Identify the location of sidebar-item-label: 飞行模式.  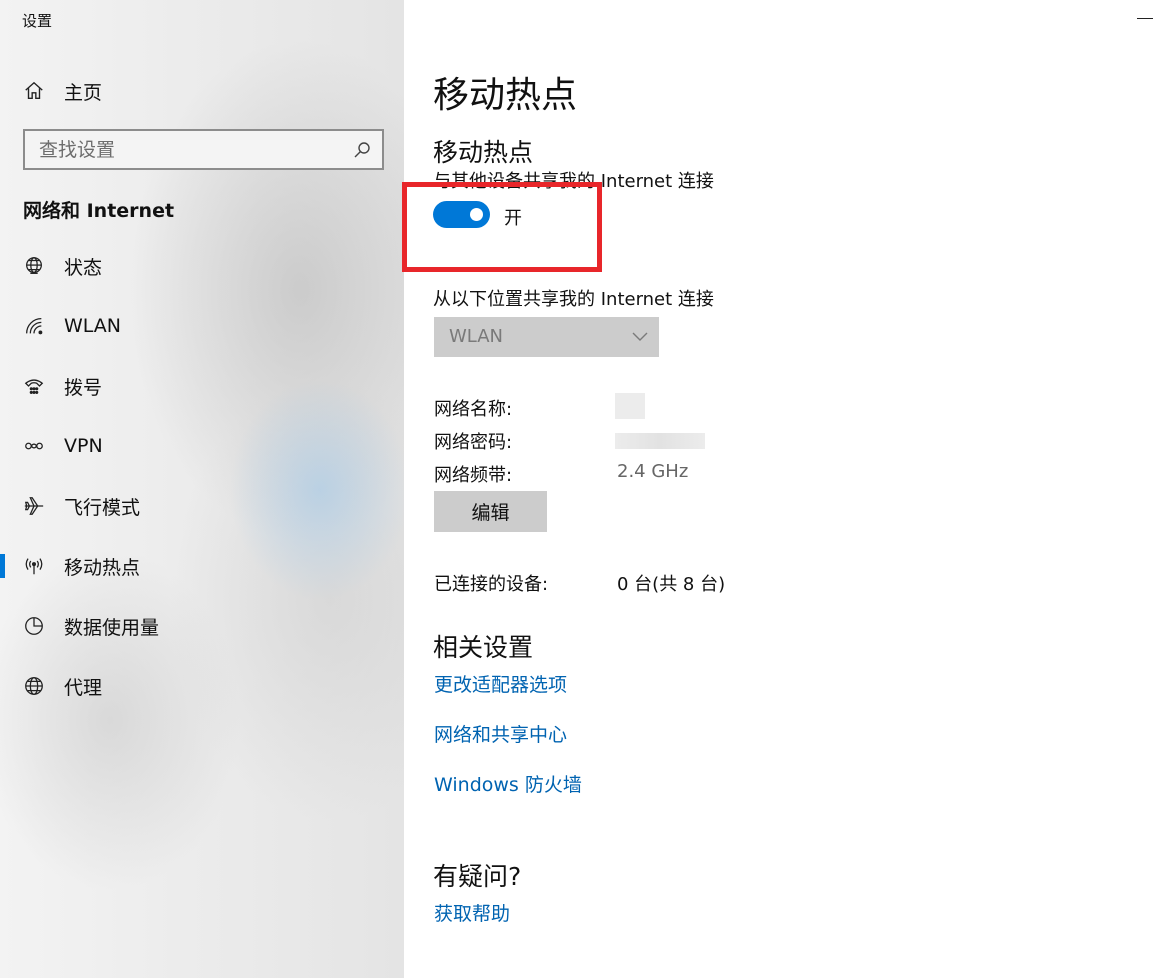
(102, 507).